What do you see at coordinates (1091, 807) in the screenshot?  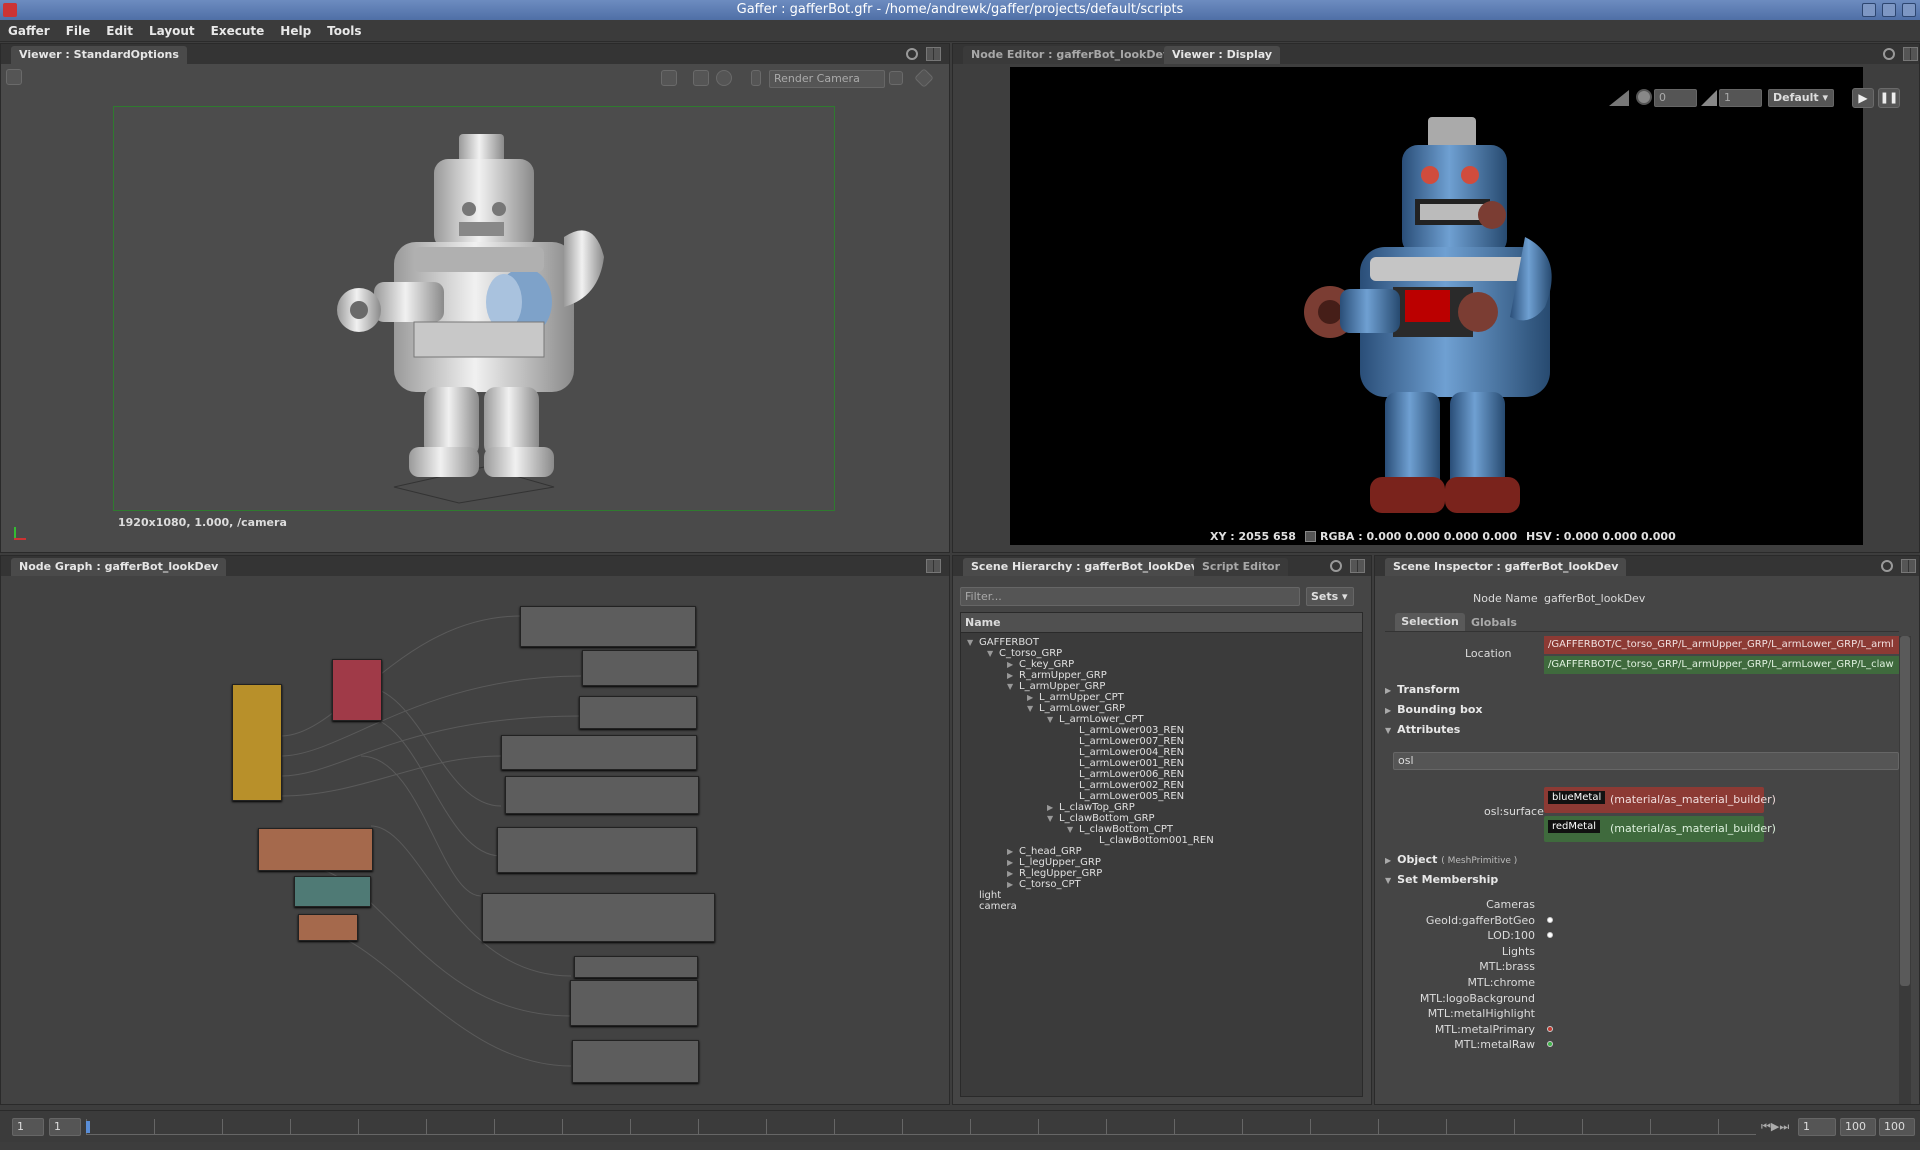 I see `tree-item: ▶ L_clawTop_GRP` at bounding box center [1091, 807].